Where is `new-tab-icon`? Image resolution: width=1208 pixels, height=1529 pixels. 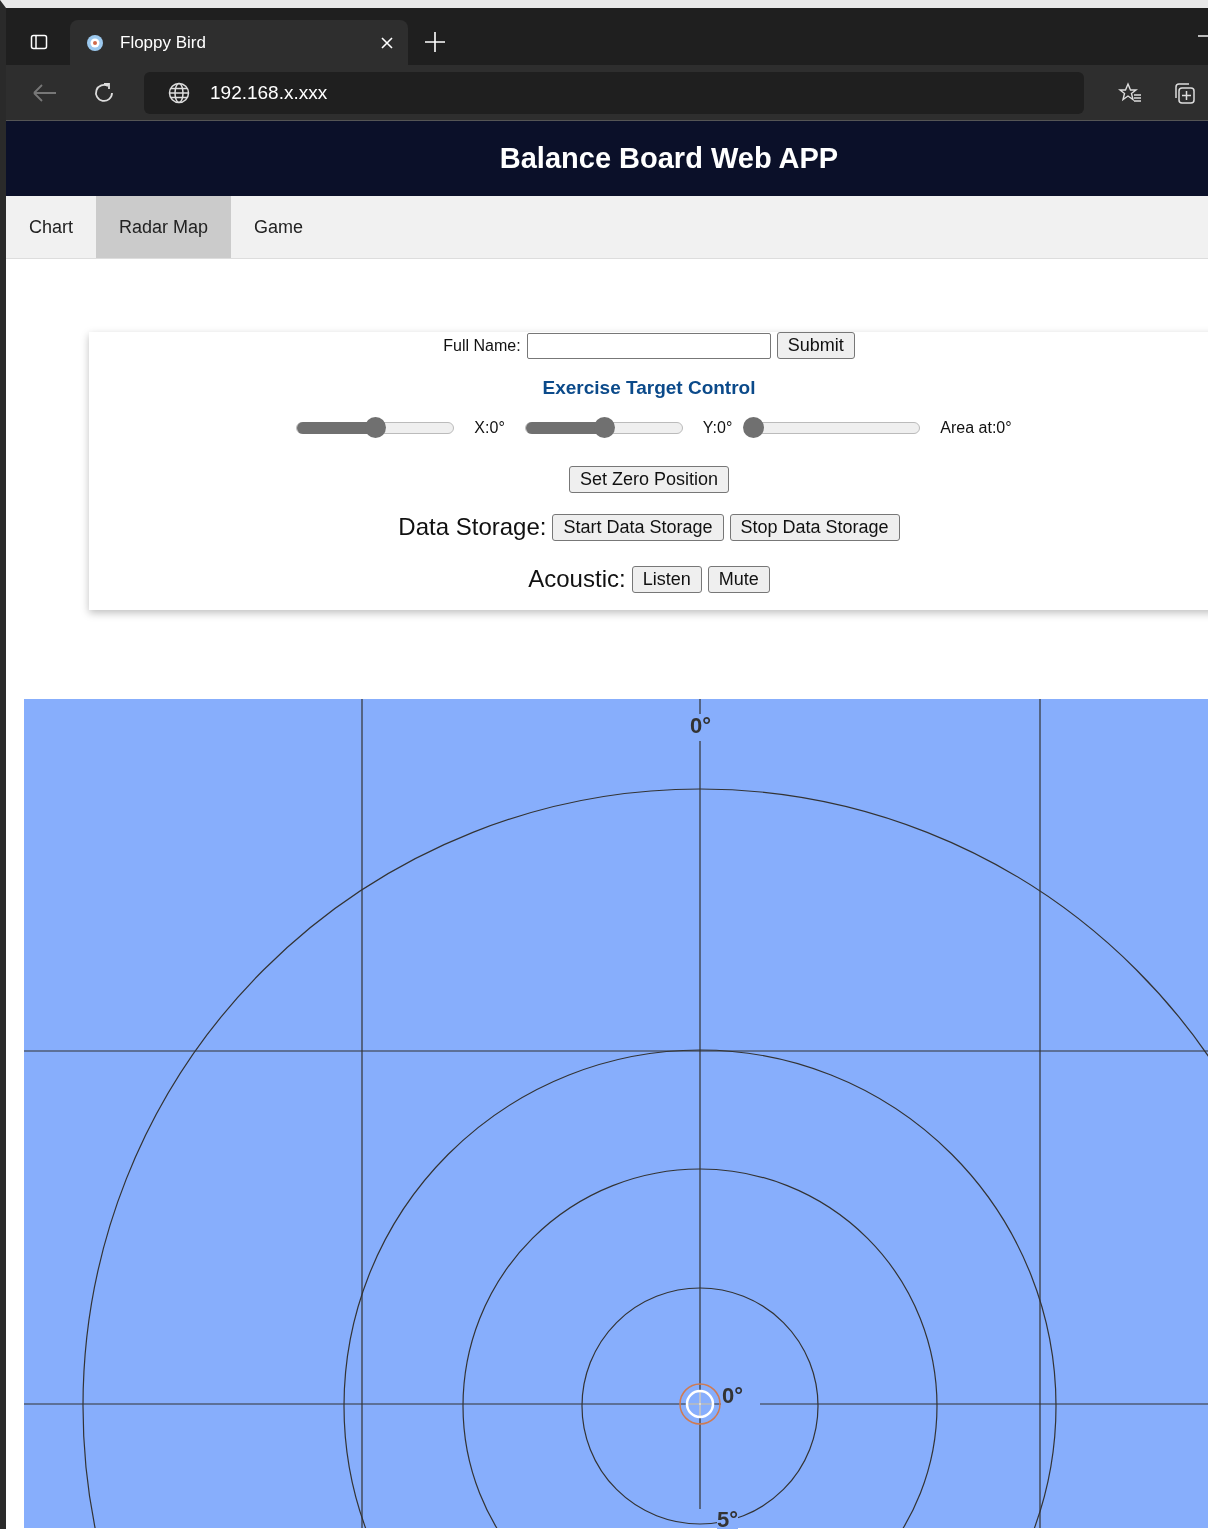 new-tab-icon is located at coordinates (435, 42).